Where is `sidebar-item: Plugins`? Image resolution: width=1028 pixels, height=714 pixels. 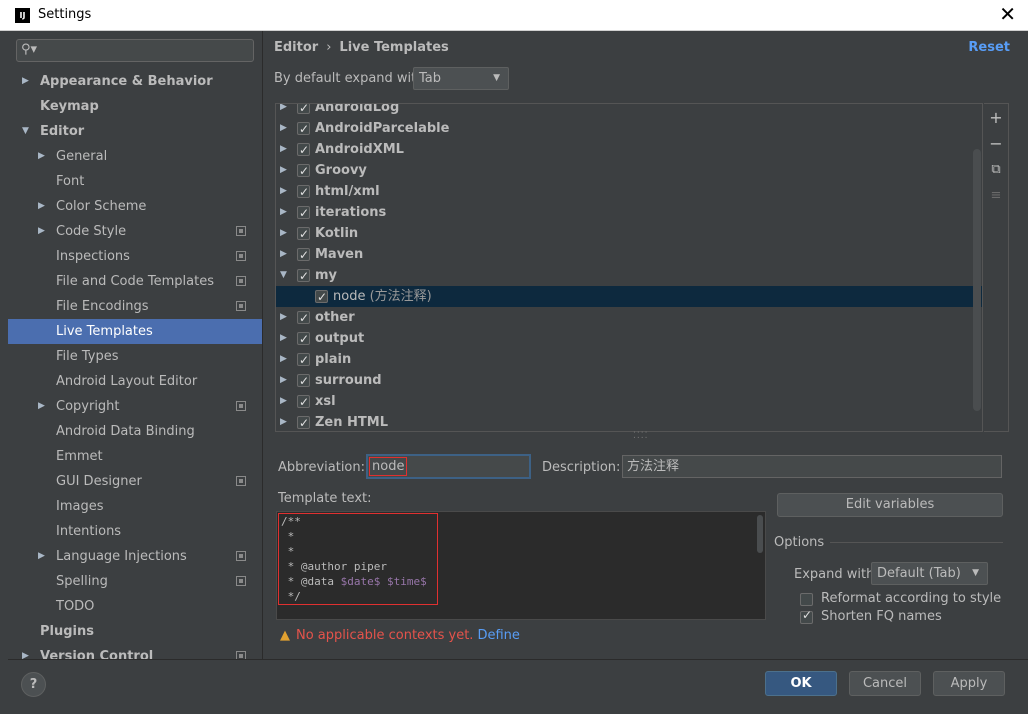
sidebar-item: Plugins is located at coordinates (135, 631).